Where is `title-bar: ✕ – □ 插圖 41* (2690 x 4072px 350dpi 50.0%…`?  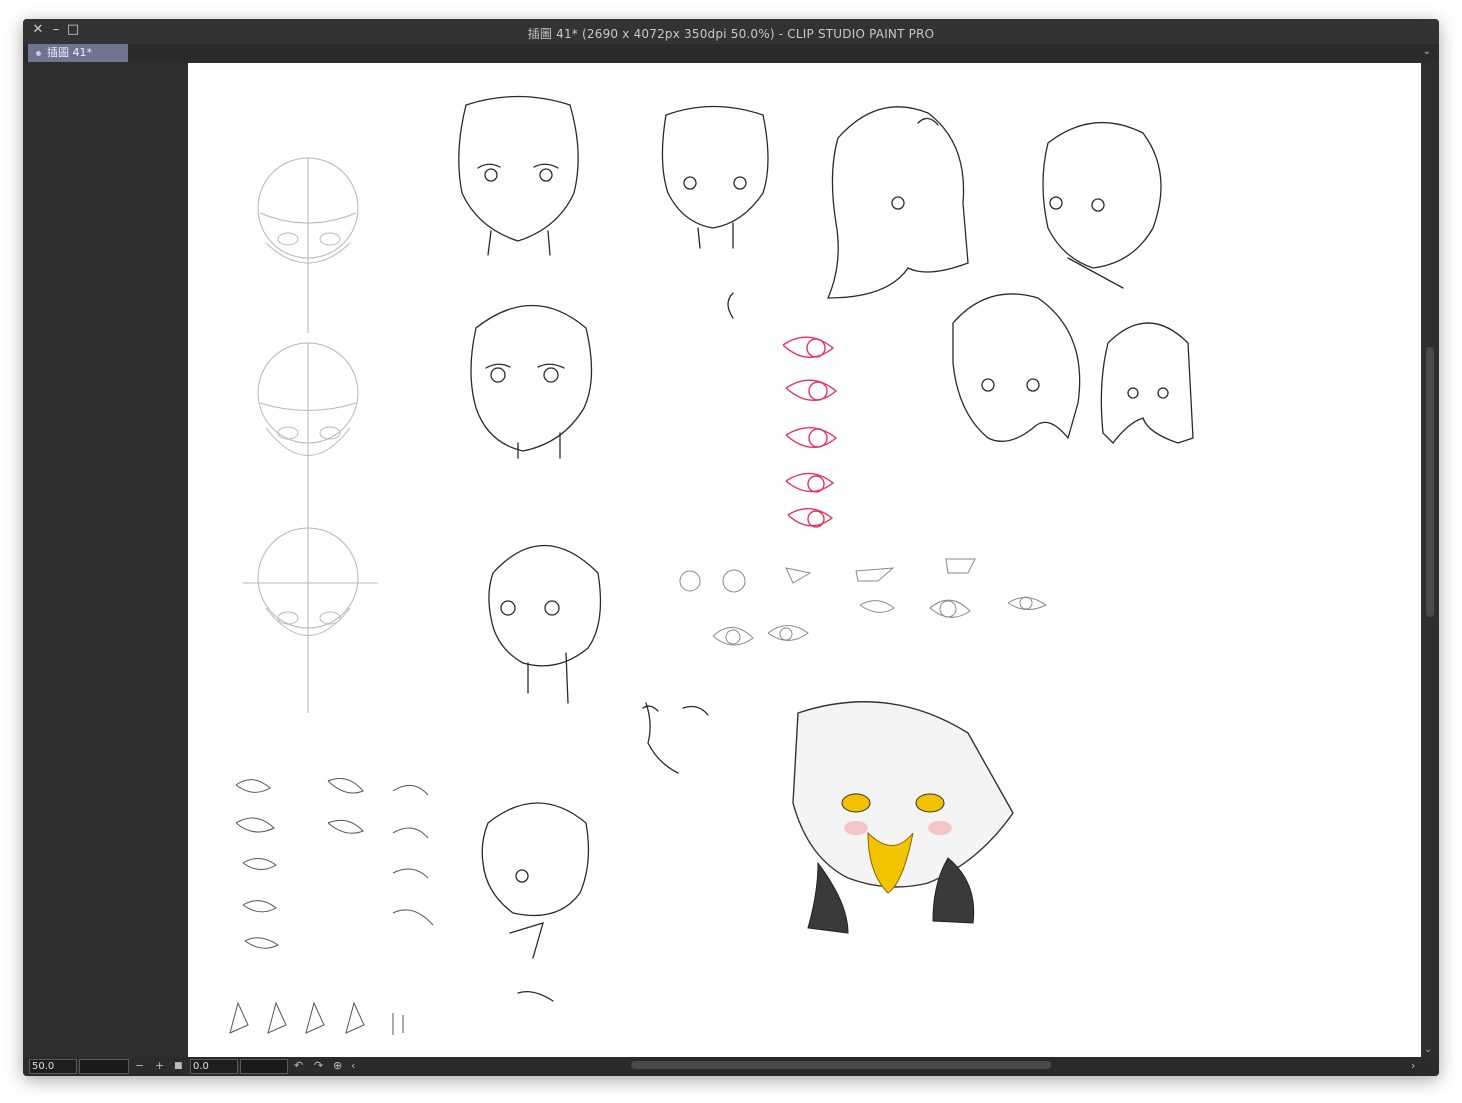 title-bar: ✕ – □ 插圖 41* (2690 x 4072px 350dpi 50.0%… is located at coordinates (731, 31).